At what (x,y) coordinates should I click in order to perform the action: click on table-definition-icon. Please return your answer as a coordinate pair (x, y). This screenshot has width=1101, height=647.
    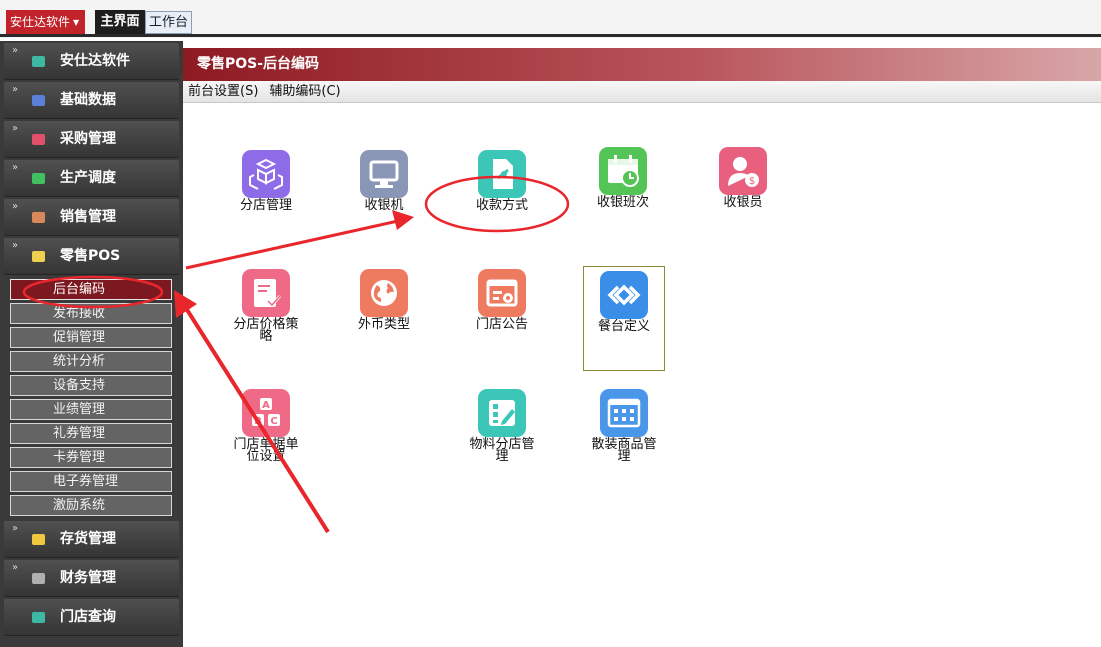
    Looking at the image, I should click on (624, 295).